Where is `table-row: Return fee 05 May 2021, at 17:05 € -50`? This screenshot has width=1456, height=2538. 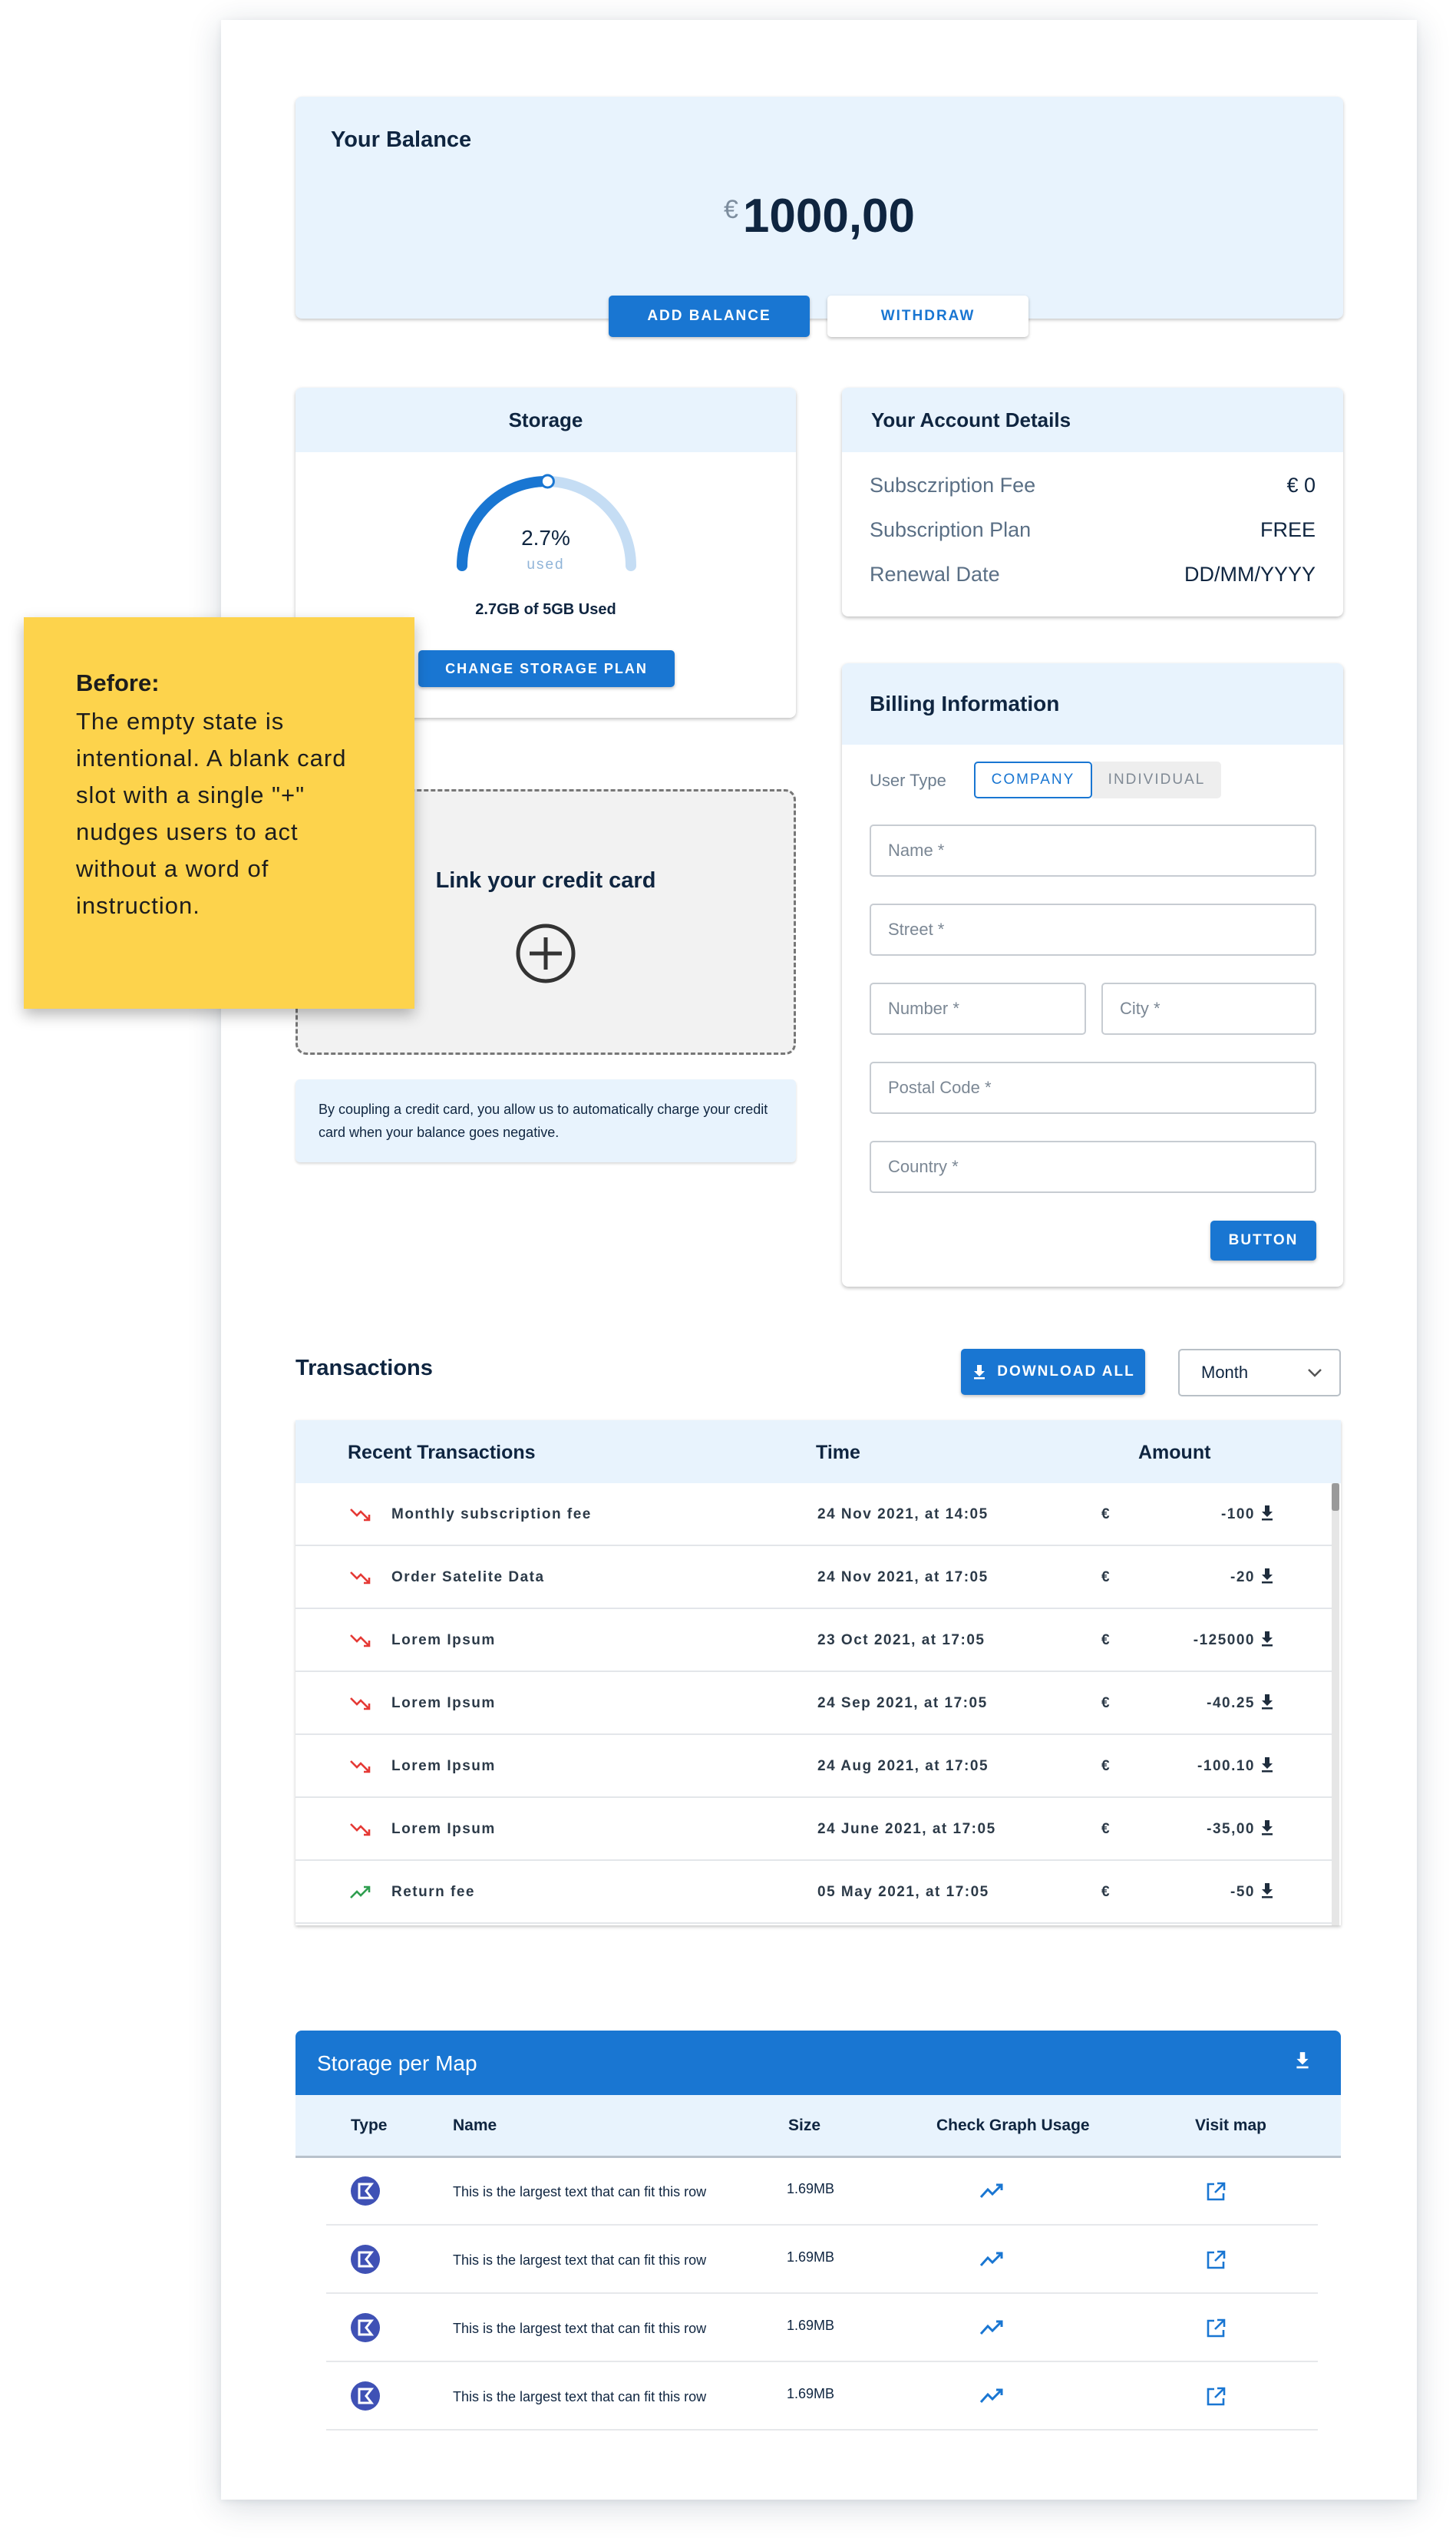 table-row: Return fee 05 May 2021, at 17:05 € -50 is located at coordinates (814, 1892).